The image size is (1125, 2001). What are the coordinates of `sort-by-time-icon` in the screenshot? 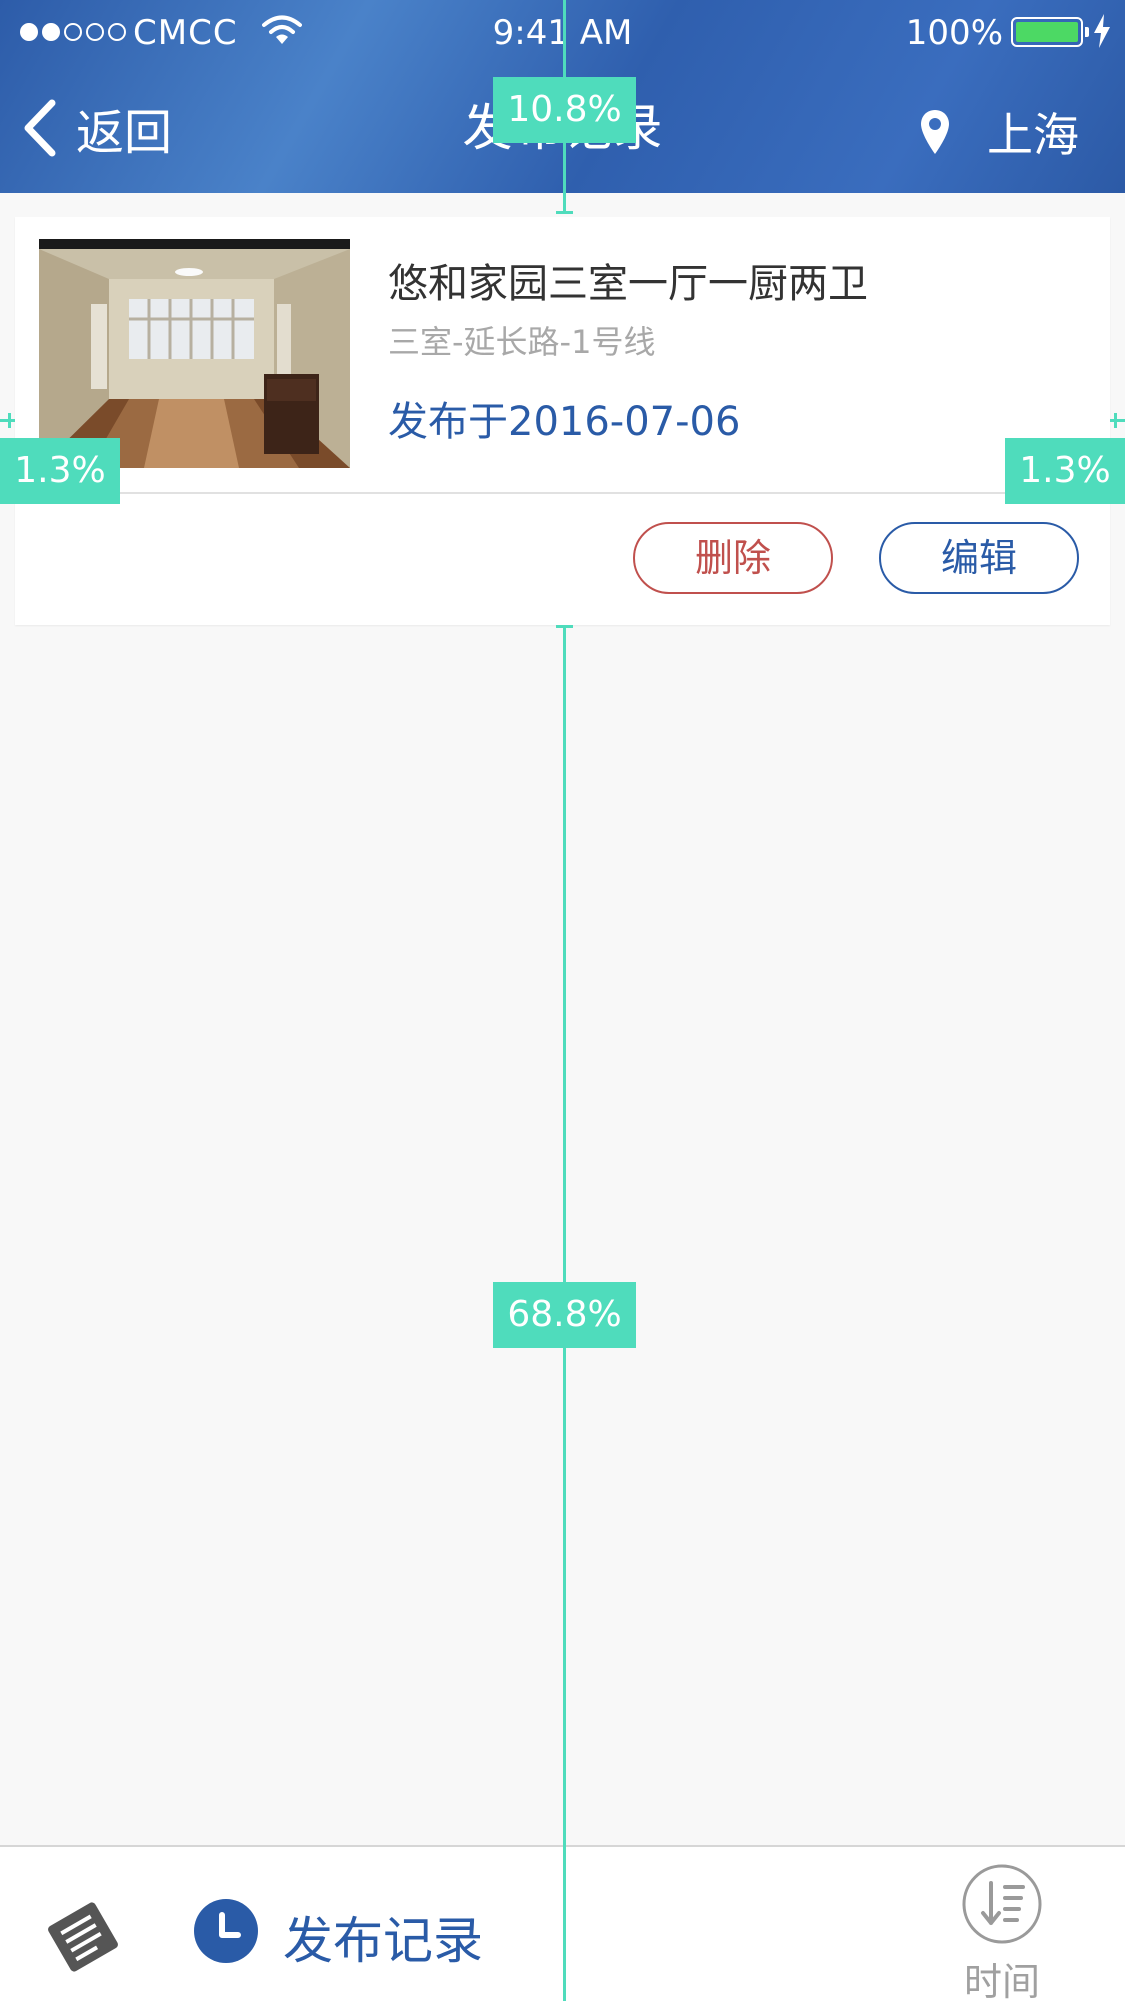 It's located at (1002, 1904).